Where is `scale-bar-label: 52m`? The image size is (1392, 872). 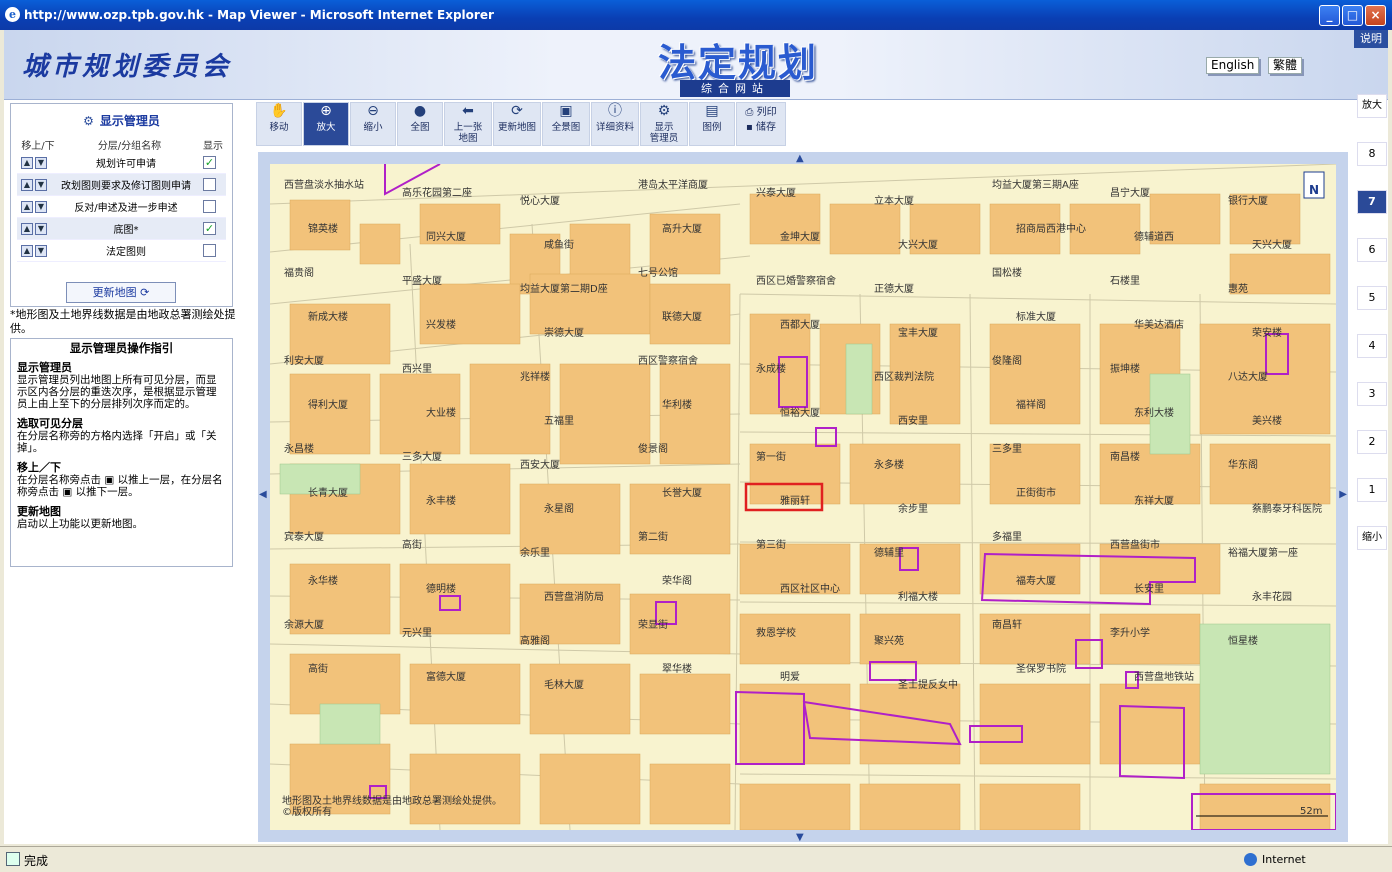 scale-bar-label: 52m is located at coordinates (1311, 811).